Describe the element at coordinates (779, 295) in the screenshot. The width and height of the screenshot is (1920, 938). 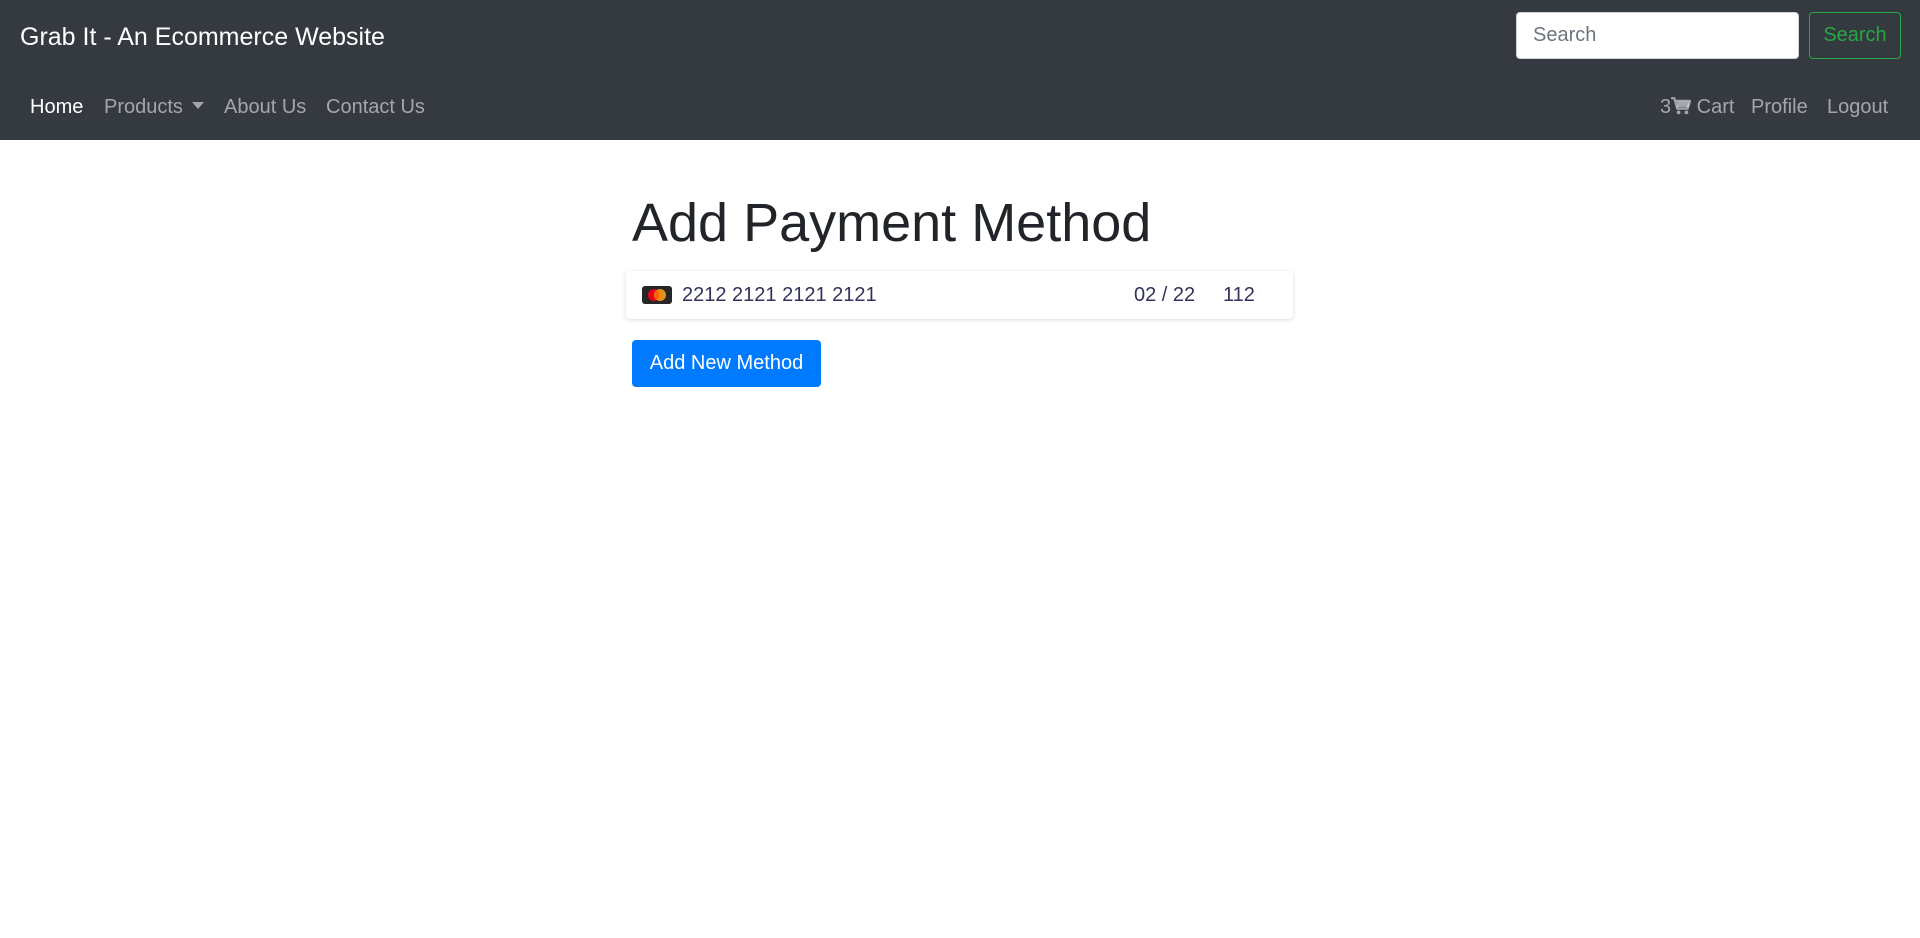
I see `card-number-field: 2212 2121 2121 2121` at that location.